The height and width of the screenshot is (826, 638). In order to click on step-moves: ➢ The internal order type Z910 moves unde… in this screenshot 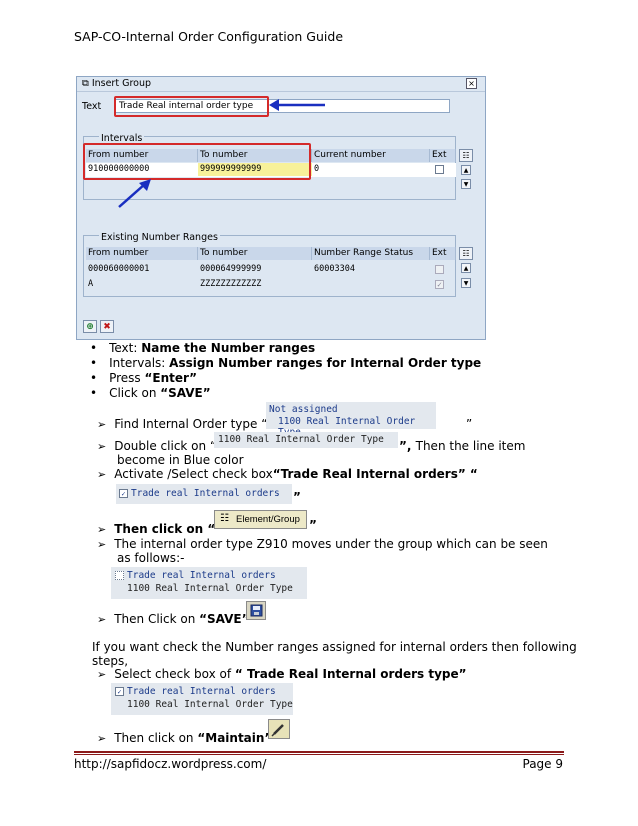, I will do `click(322, 544)`.